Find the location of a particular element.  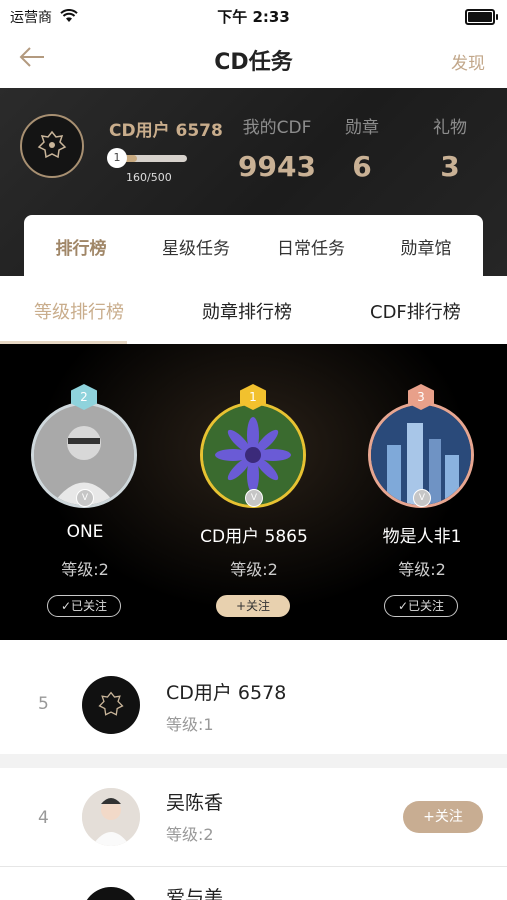

list-rank: 4 is located at coordinates (43, 818).